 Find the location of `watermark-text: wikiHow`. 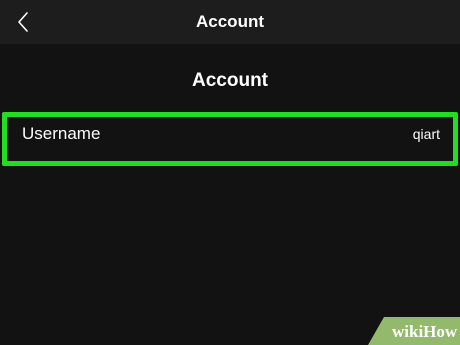

watermark-text: wikiHow is located at coordinates (425, 331).